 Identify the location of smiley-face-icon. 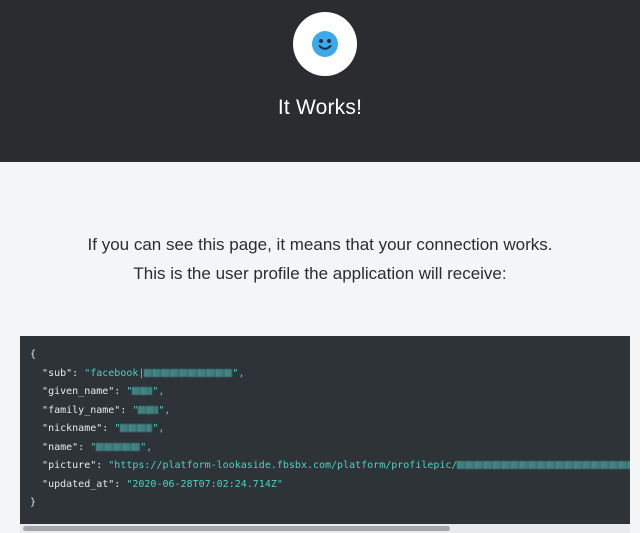
(325, 44).